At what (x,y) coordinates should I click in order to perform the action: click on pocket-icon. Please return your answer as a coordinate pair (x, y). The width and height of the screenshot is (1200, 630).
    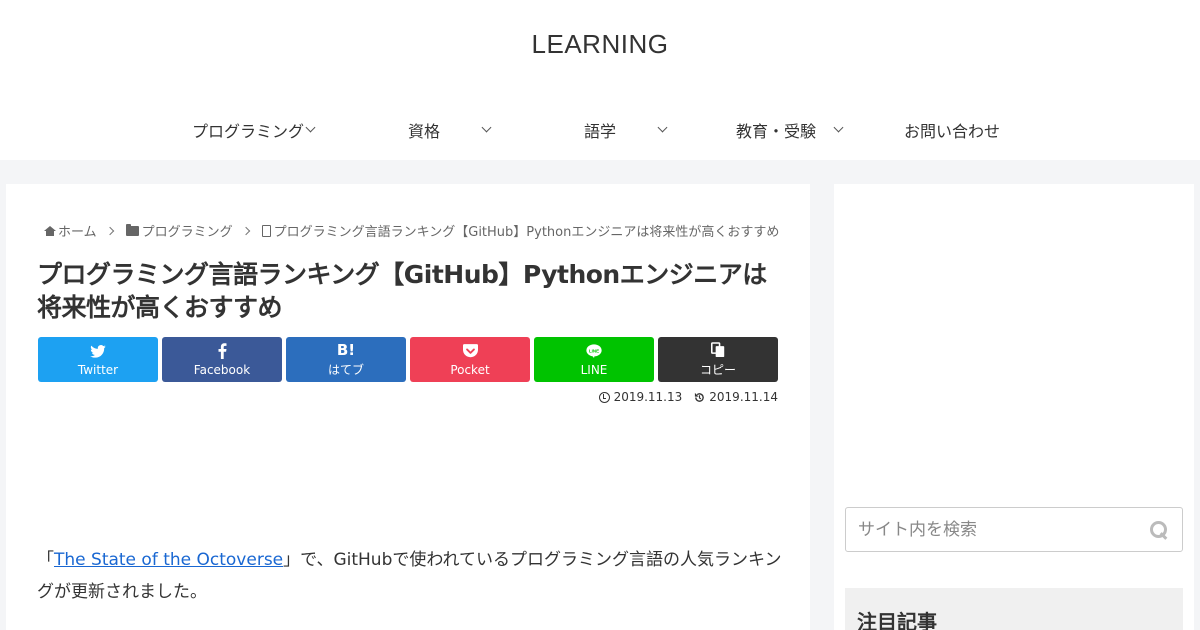
    Looking at the image, I should click on (470, 351).